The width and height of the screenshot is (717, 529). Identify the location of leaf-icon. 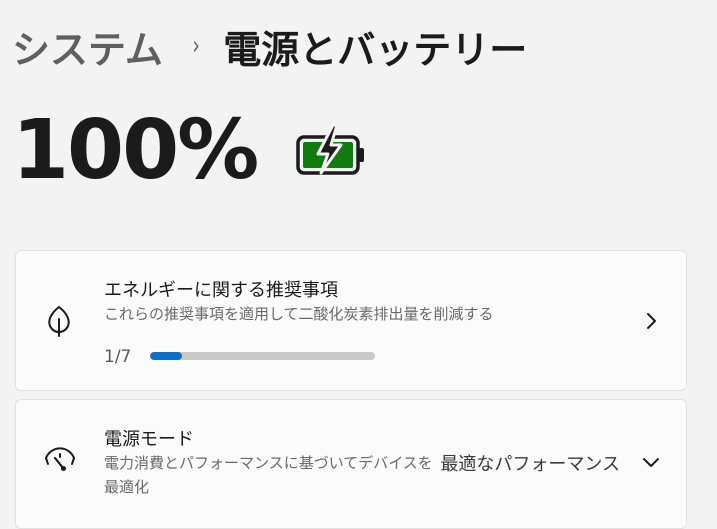
(59, 323).